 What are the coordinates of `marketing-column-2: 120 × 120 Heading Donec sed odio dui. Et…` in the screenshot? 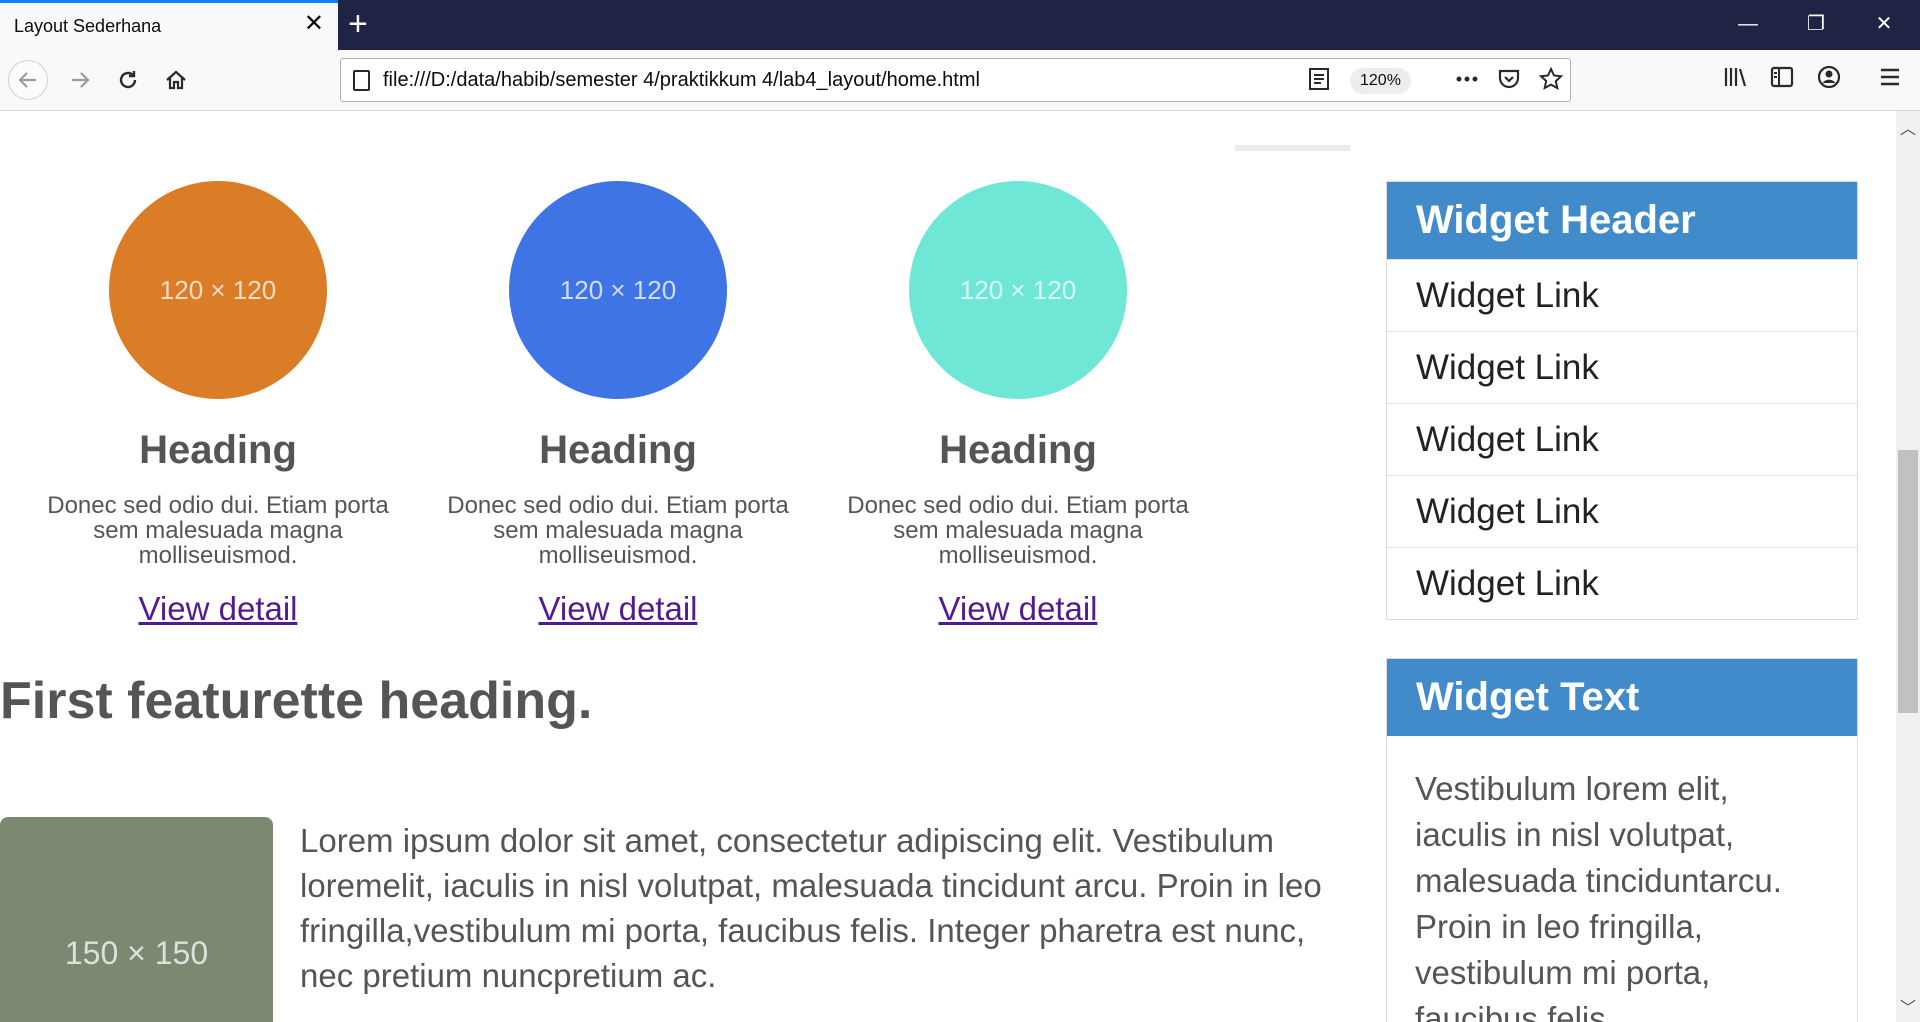 It's located at (618, 404).